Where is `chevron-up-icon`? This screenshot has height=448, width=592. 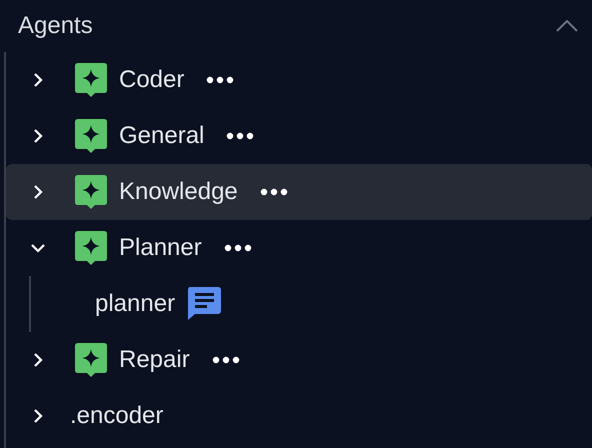
chevron-up-icon is located at coordinates (567, 26).